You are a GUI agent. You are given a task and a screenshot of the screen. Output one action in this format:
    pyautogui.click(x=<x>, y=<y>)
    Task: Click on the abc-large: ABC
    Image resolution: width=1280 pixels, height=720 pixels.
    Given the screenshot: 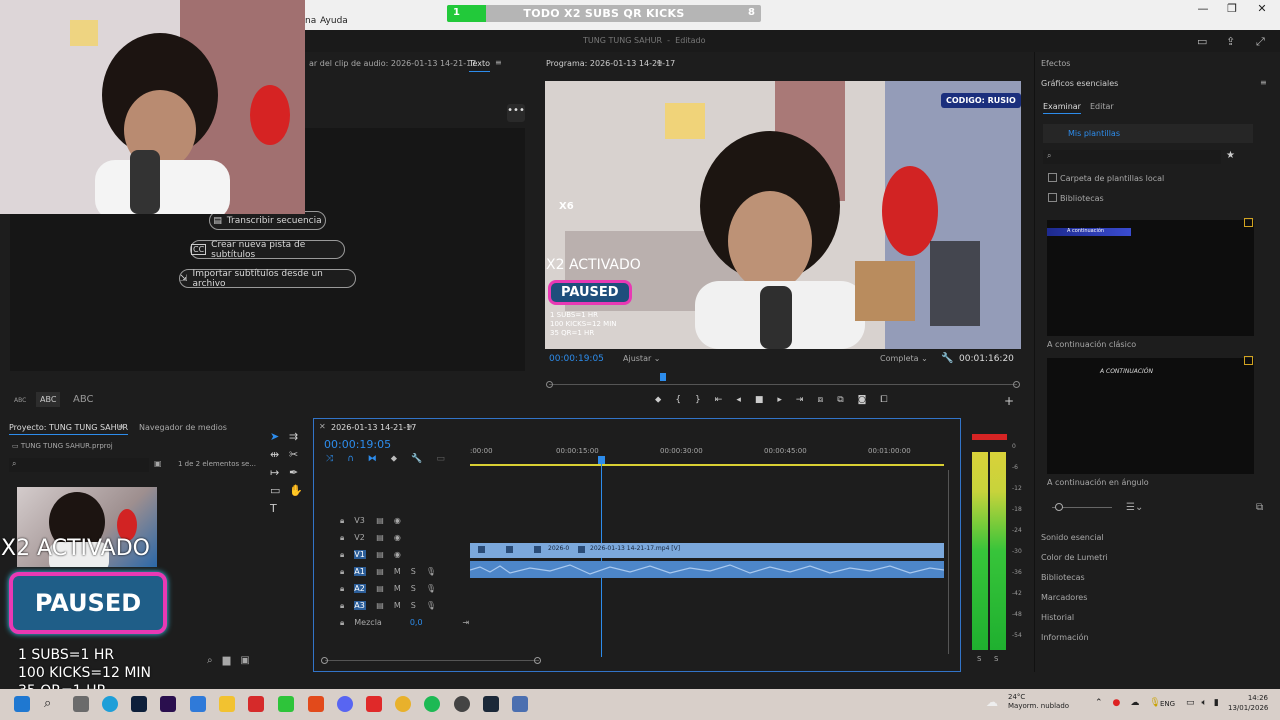 What is the action you would take?
    pyautogui.click(x=83, y=399)
    